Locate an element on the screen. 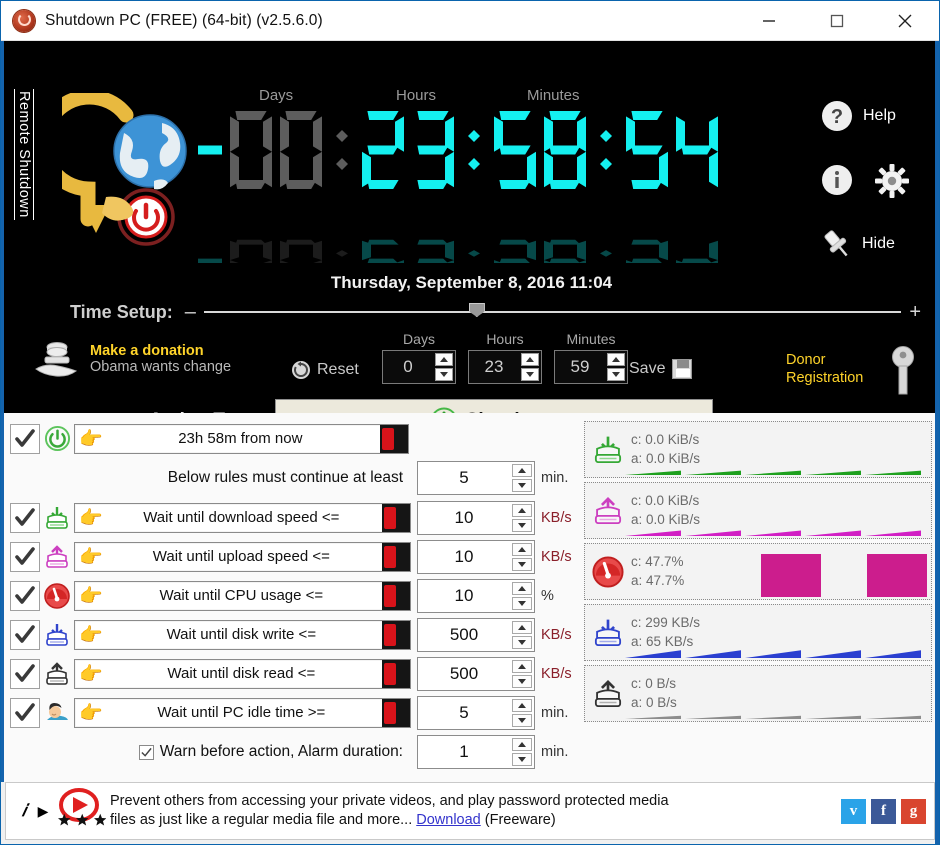 Image resolution: width=940 pixels, height=845 pixels. info-italic-icon: 𝑖 is located at coordinates (24, 811).